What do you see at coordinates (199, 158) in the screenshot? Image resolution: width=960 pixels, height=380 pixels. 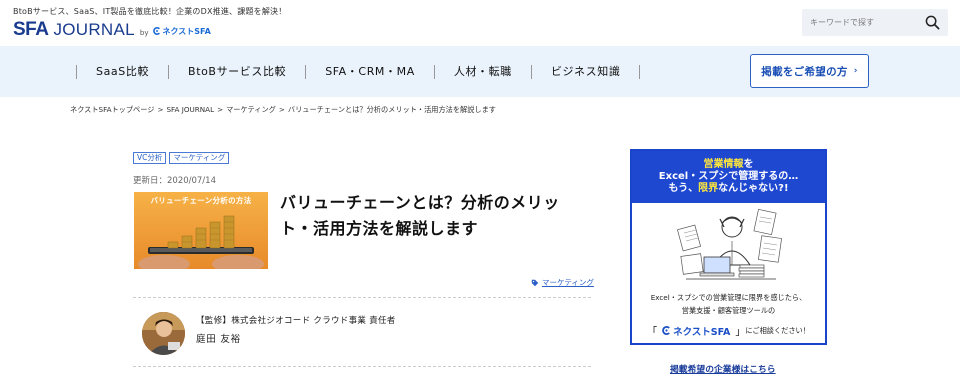 I see `tag-marketing: マーケティング` at bounding box center [199, 158].